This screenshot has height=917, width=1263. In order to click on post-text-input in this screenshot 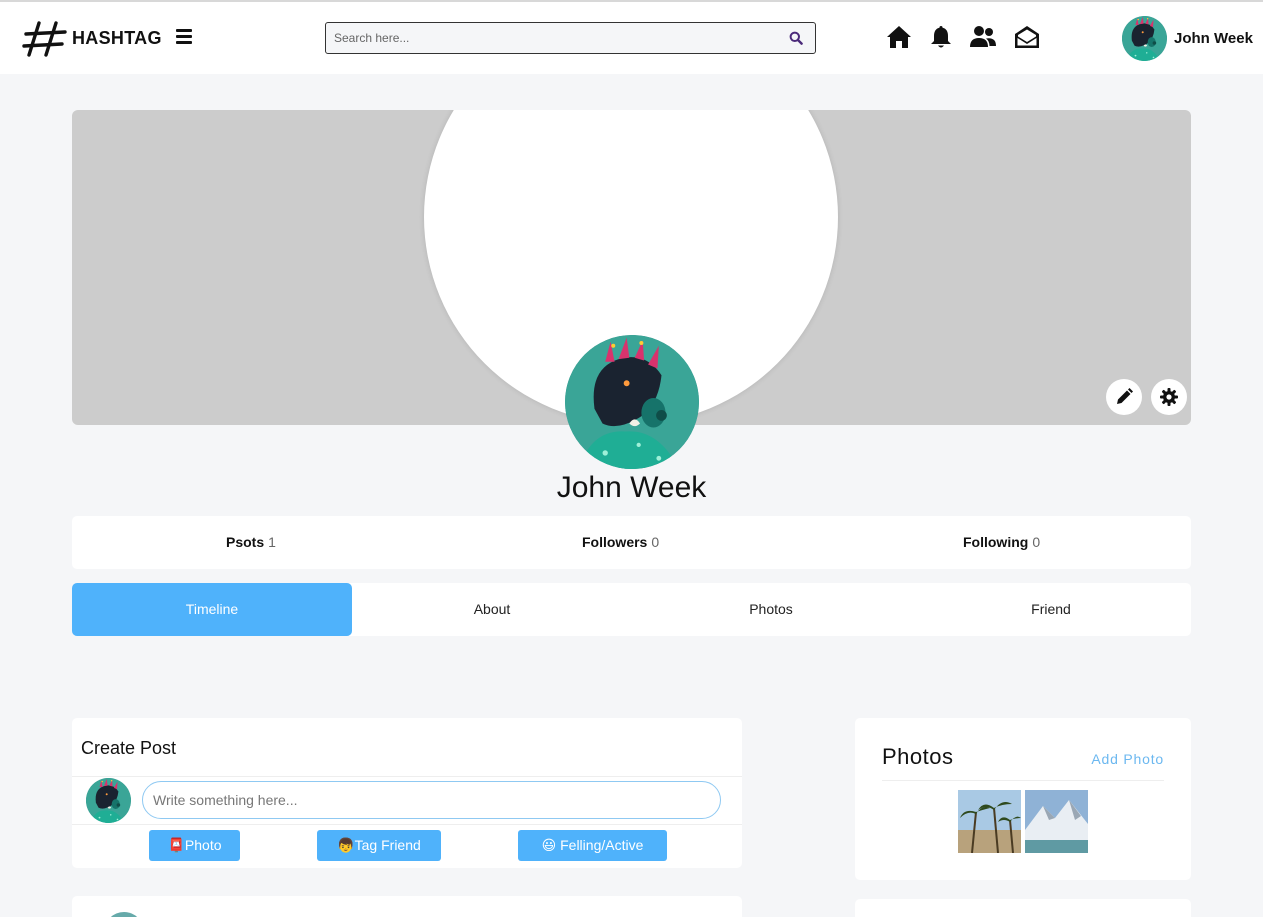, I will do `click(431, 800)`.